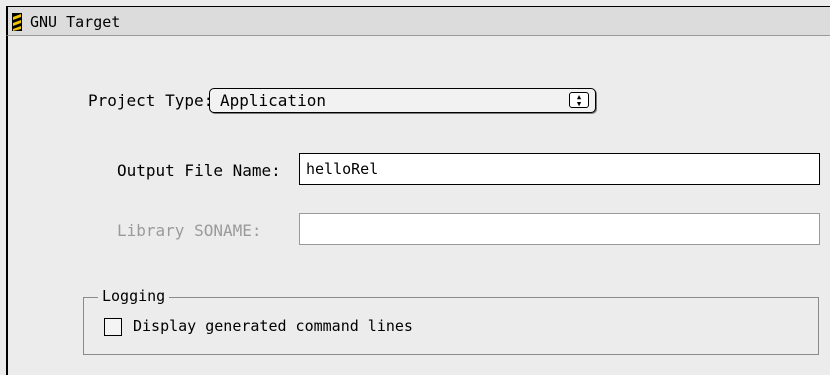 Image resolution: width=830 pixels, height=375 pixels. Describe the element at coordinates (134, 296) in the screenshot. I see `logging-group-title: Logging` at that location.